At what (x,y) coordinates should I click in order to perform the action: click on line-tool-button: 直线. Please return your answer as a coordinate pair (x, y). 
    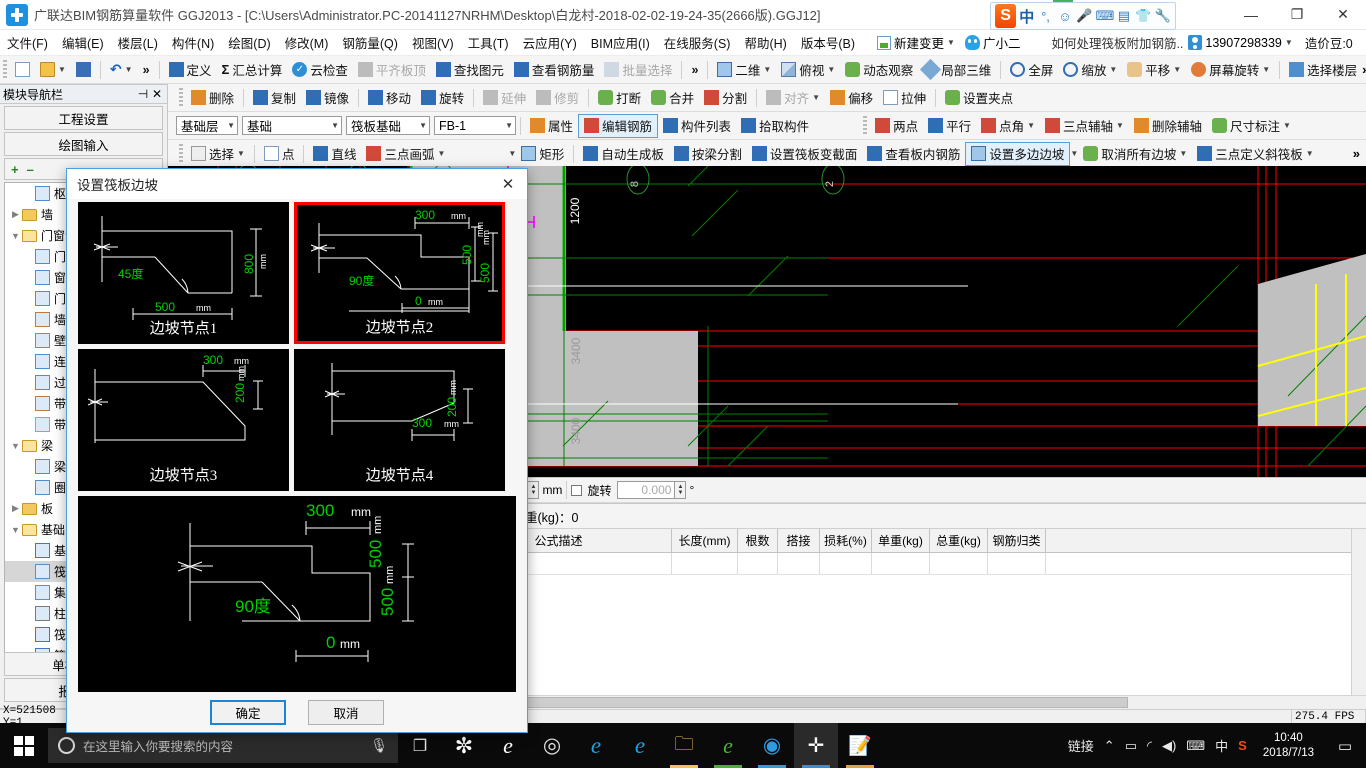
    Looking at the image, I should click on (334, 154).